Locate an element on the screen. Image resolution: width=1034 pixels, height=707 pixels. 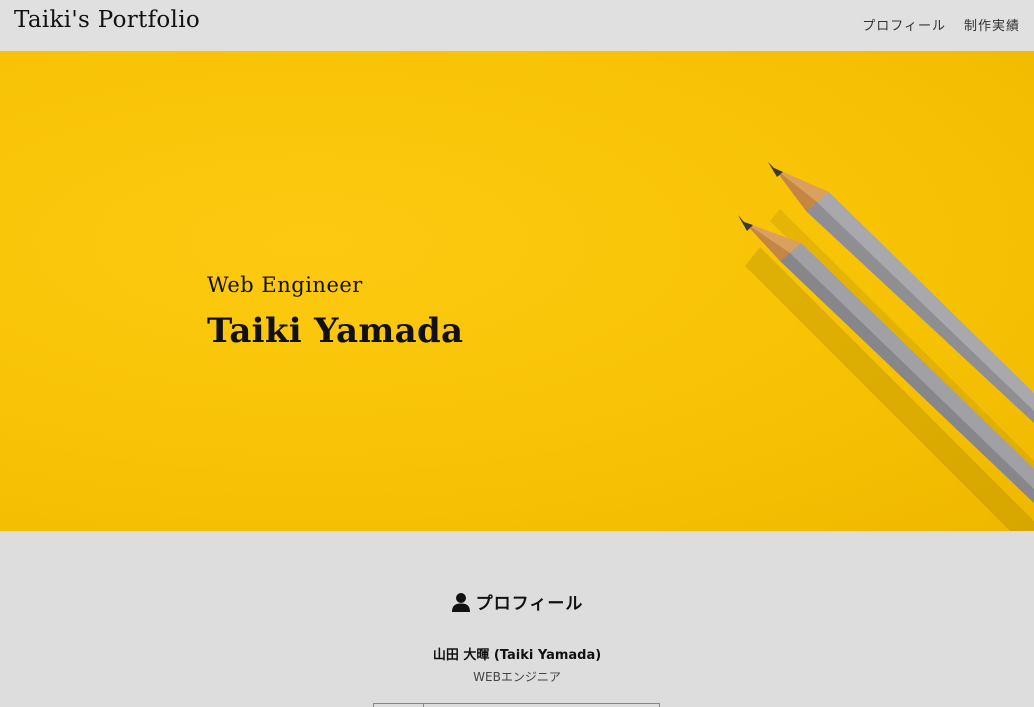
profile-heading-text: プロフィール is located at coordinates (529, 604).